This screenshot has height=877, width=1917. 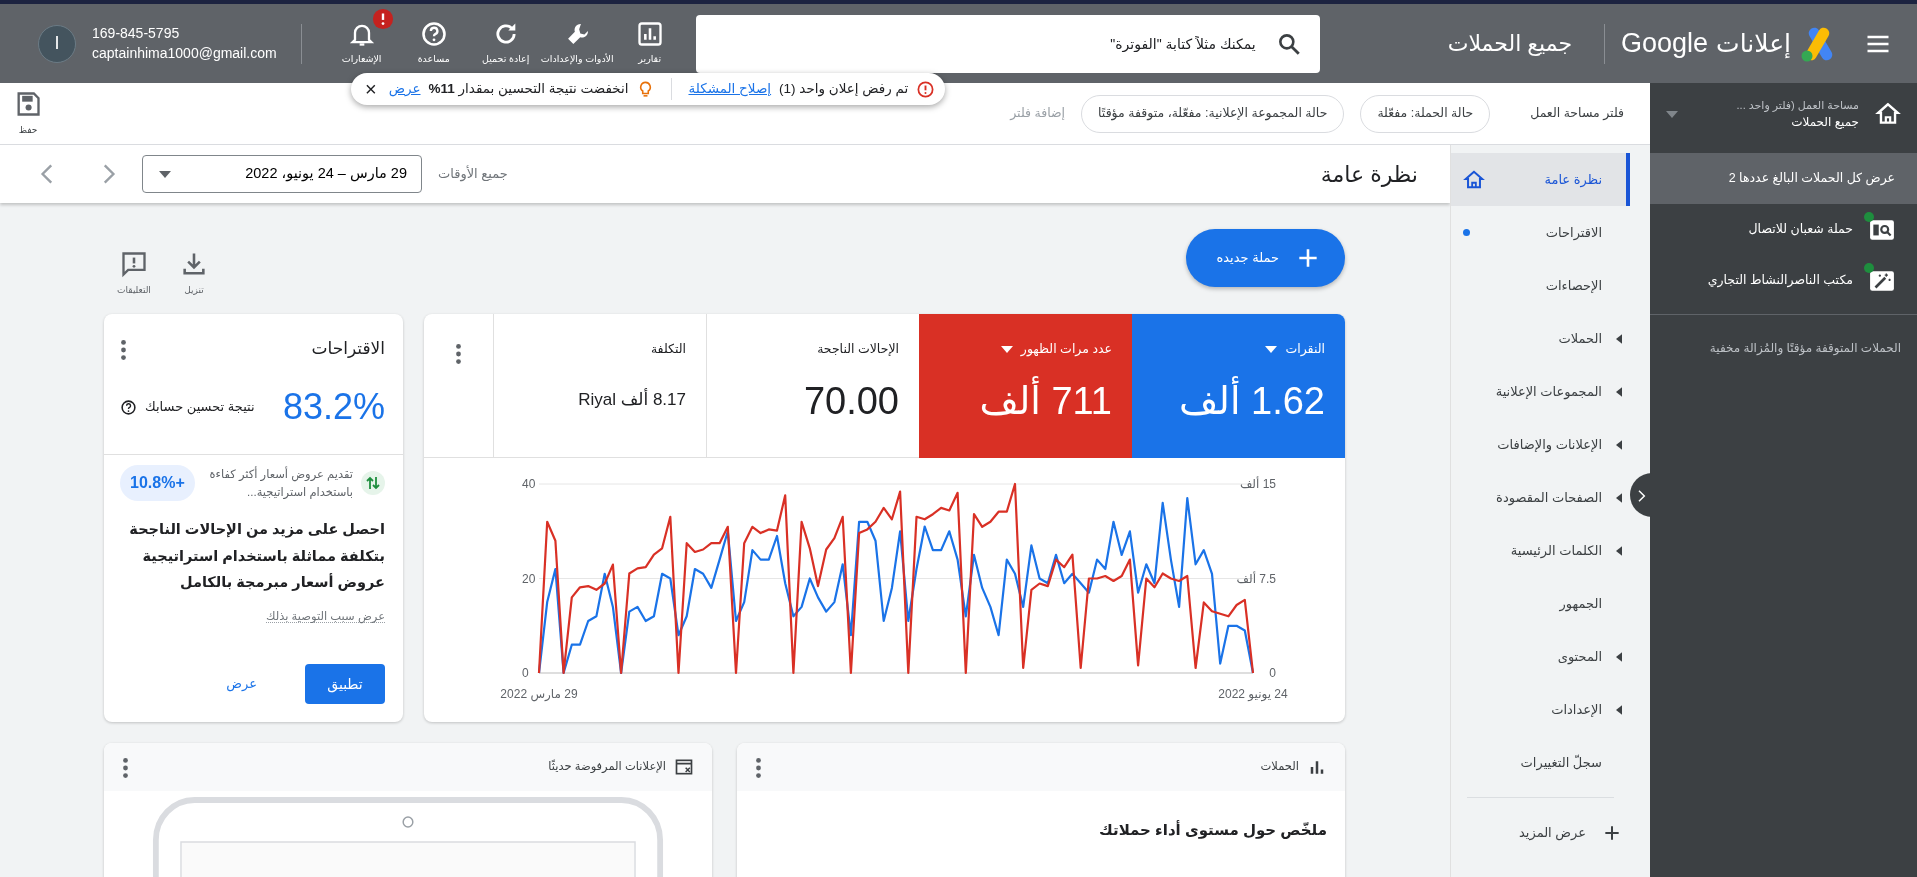 What do you see at coordinates (1753, 43) in the screenshot?
I see `product-name: إعلانات` at bounding box center [1753, 43].